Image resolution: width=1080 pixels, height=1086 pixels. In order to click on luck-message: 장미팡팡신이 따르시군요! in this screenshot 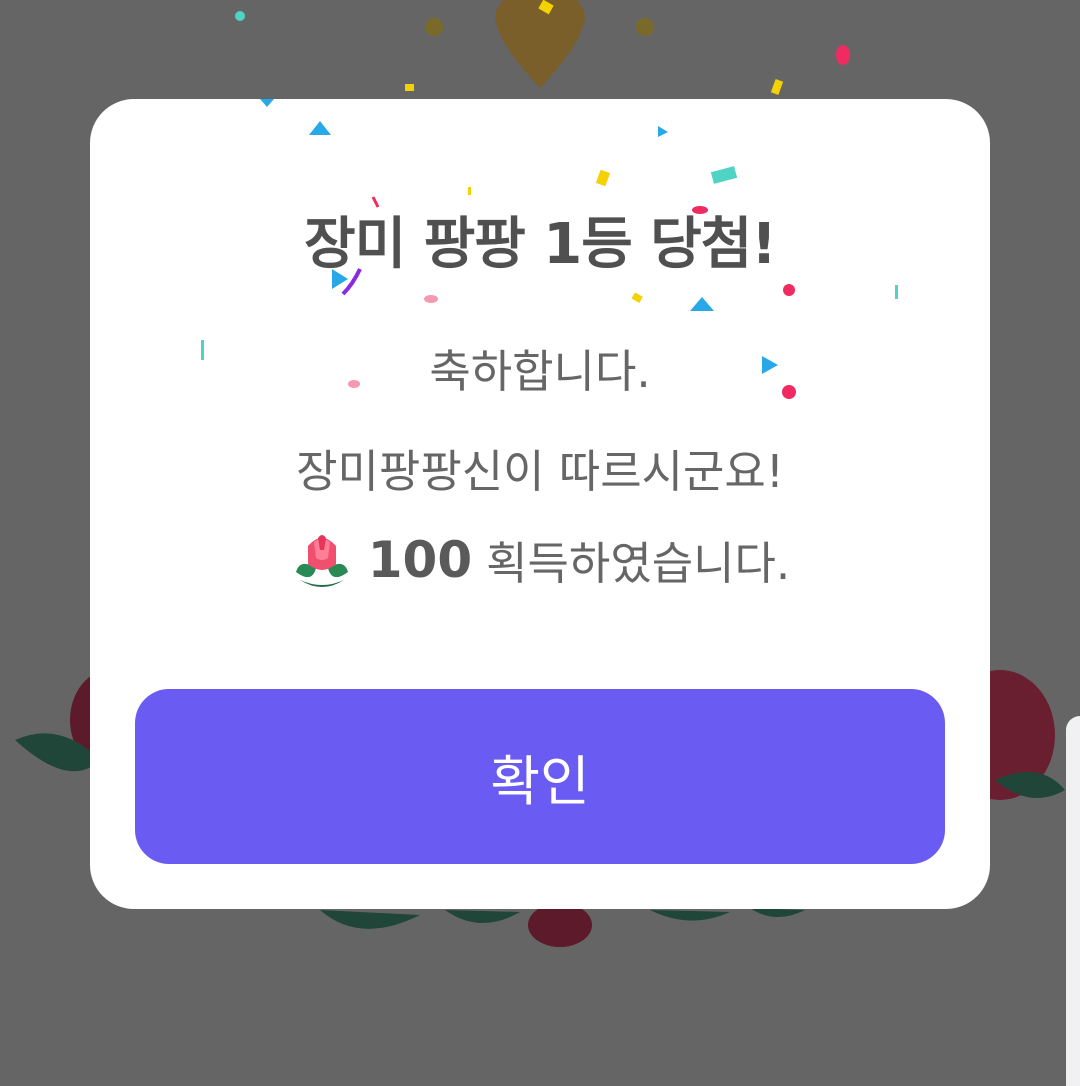, I will do `click(540, 471)`.